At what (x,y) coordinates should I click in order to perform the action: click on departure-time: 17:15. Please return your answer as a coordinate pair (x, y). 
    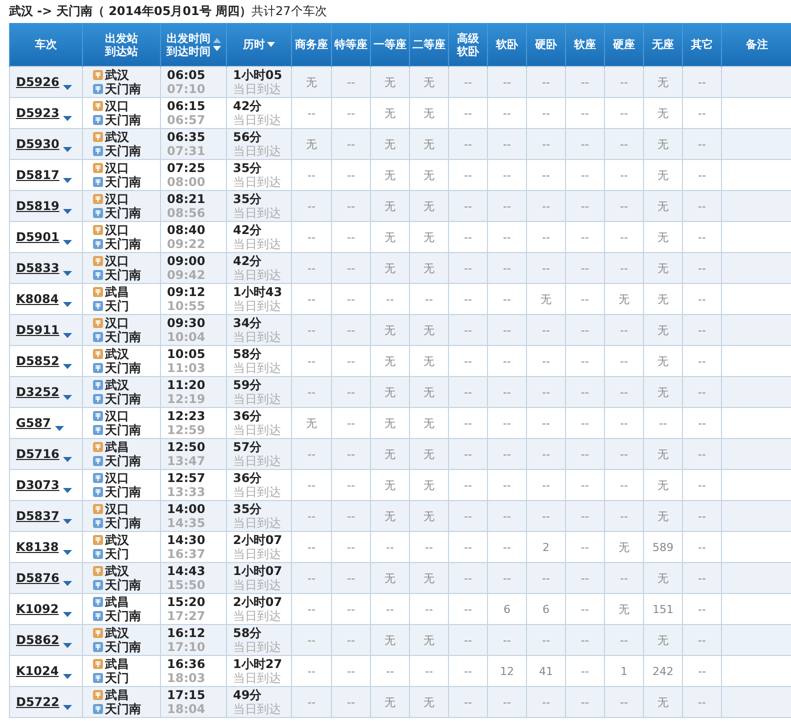
    Looking at the image, I should click on (186, 695).